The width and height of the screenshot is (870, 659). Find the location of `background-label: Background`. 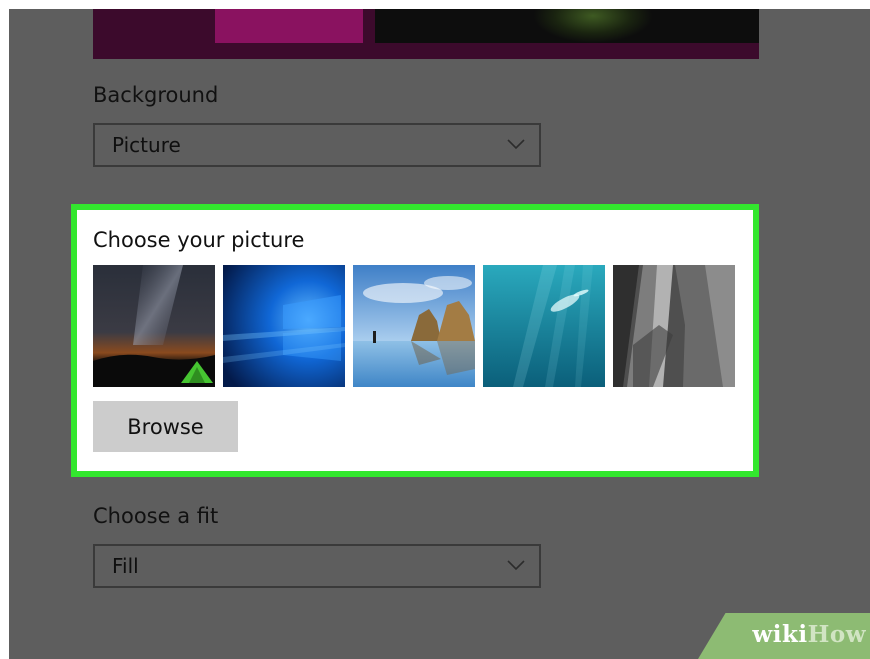

background-label: Background is located at coordinates (156, 95).